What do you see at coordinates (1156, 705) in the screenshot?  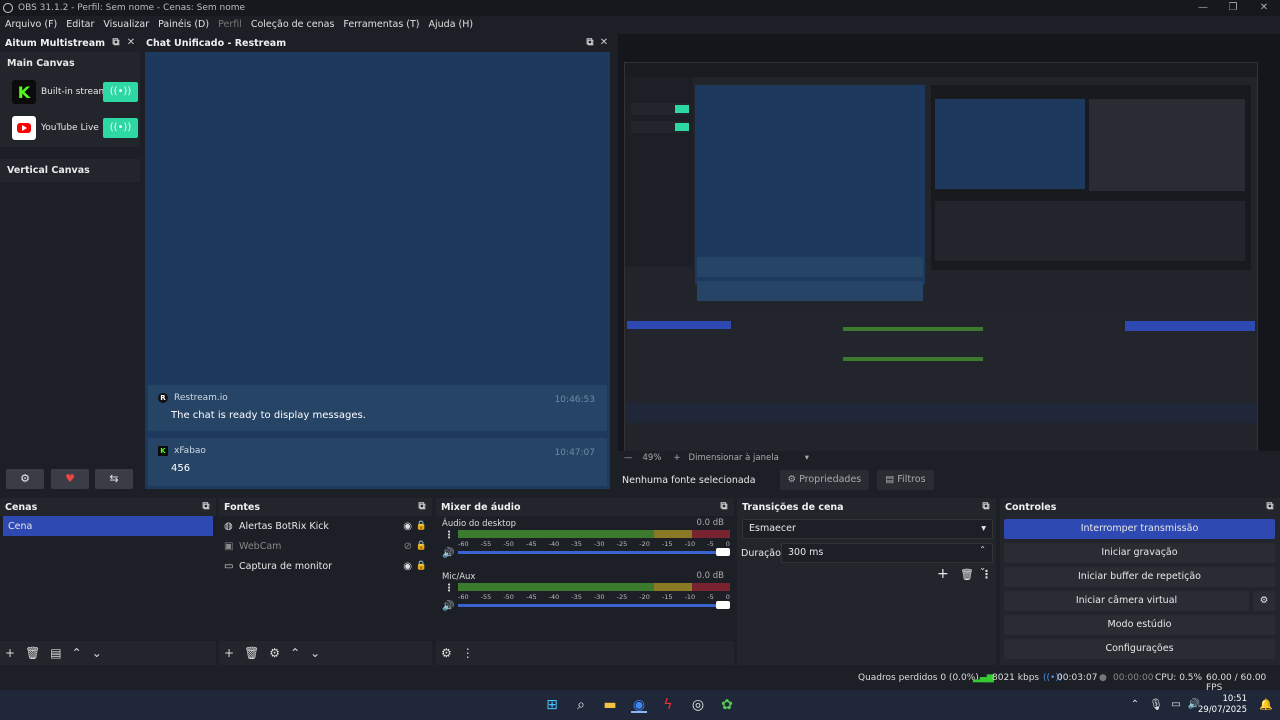 I see `microphone-icon: 🎙` at bounding box center [1156, 705].